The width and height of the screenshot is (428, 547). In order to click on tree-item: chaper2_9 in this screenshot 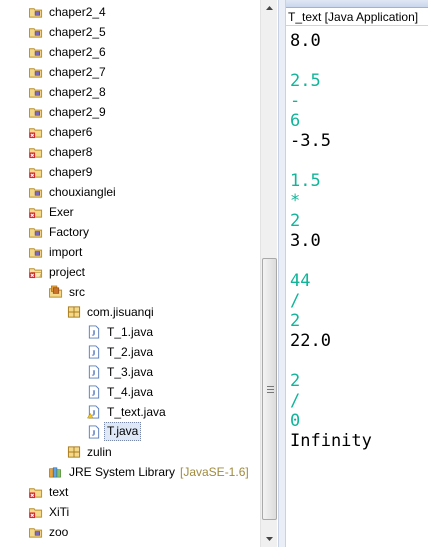, I will do `click(130, 112)`.